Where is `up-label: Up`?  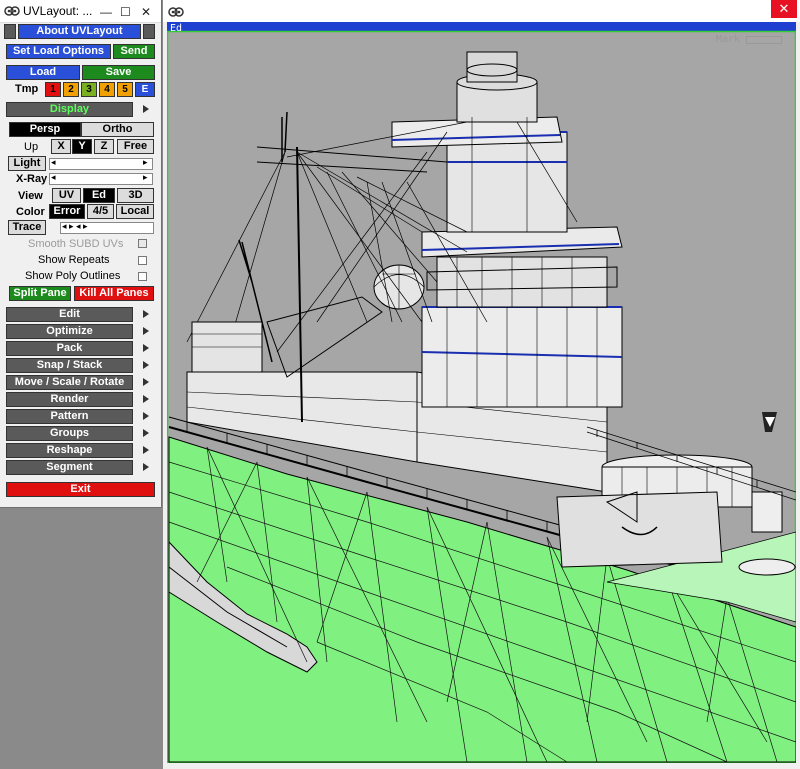 up-label: Up is located at coordinates (31, 147).